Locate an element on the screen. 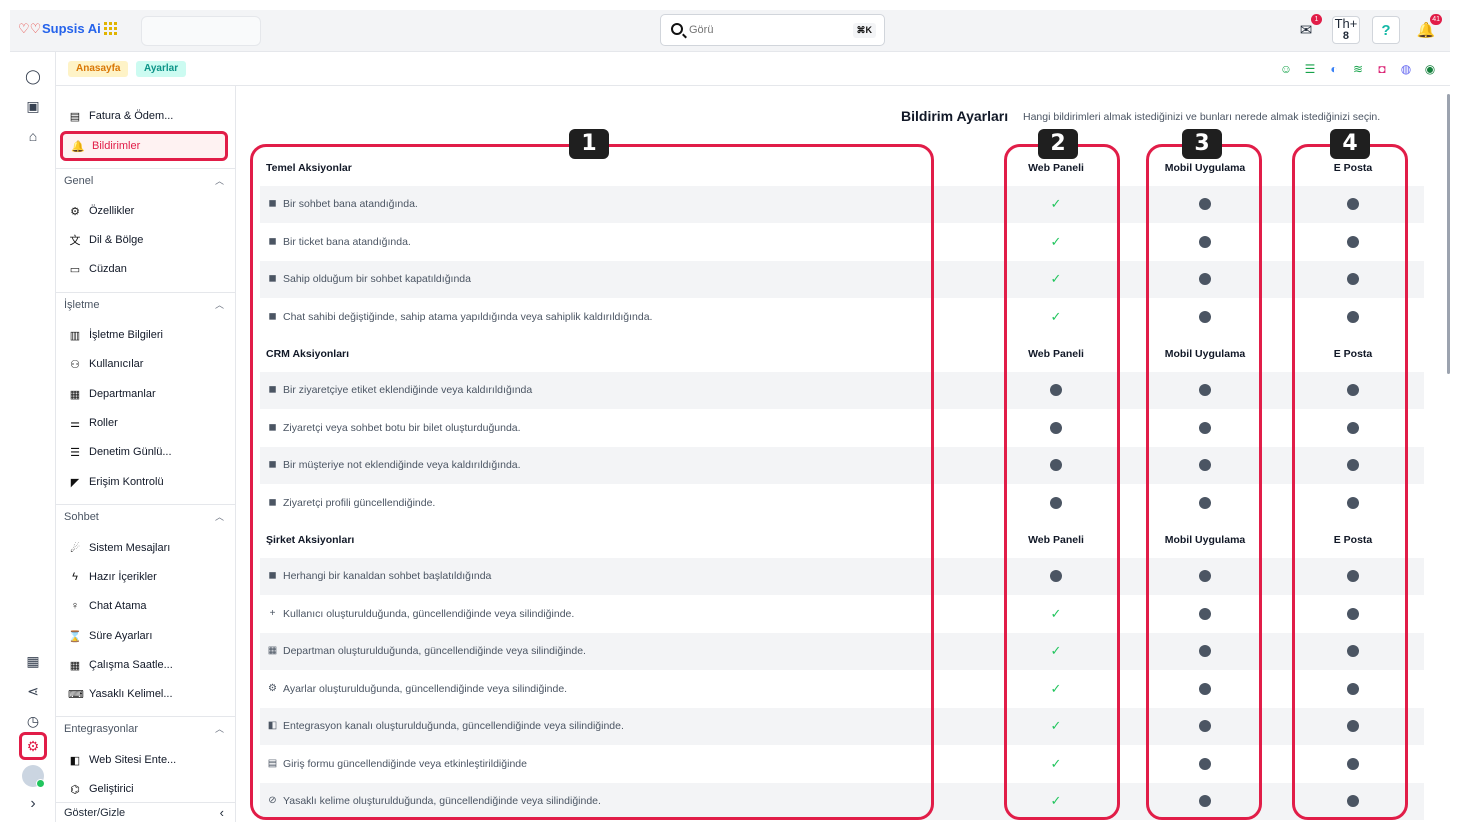 The image size is (1460, 830). avatar is located at coordinates (33, 776).